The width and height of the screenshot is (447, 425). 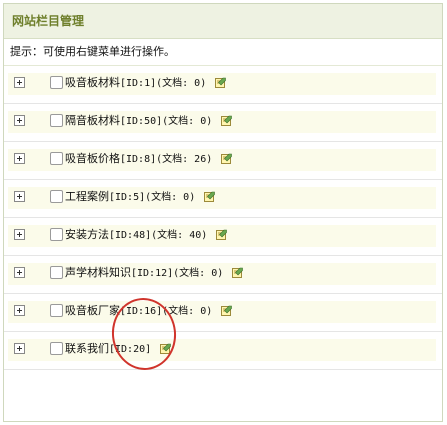 I want to click on category-label: 隔音板材料[ID:50](文档: 0), so click(x=148, y=121).